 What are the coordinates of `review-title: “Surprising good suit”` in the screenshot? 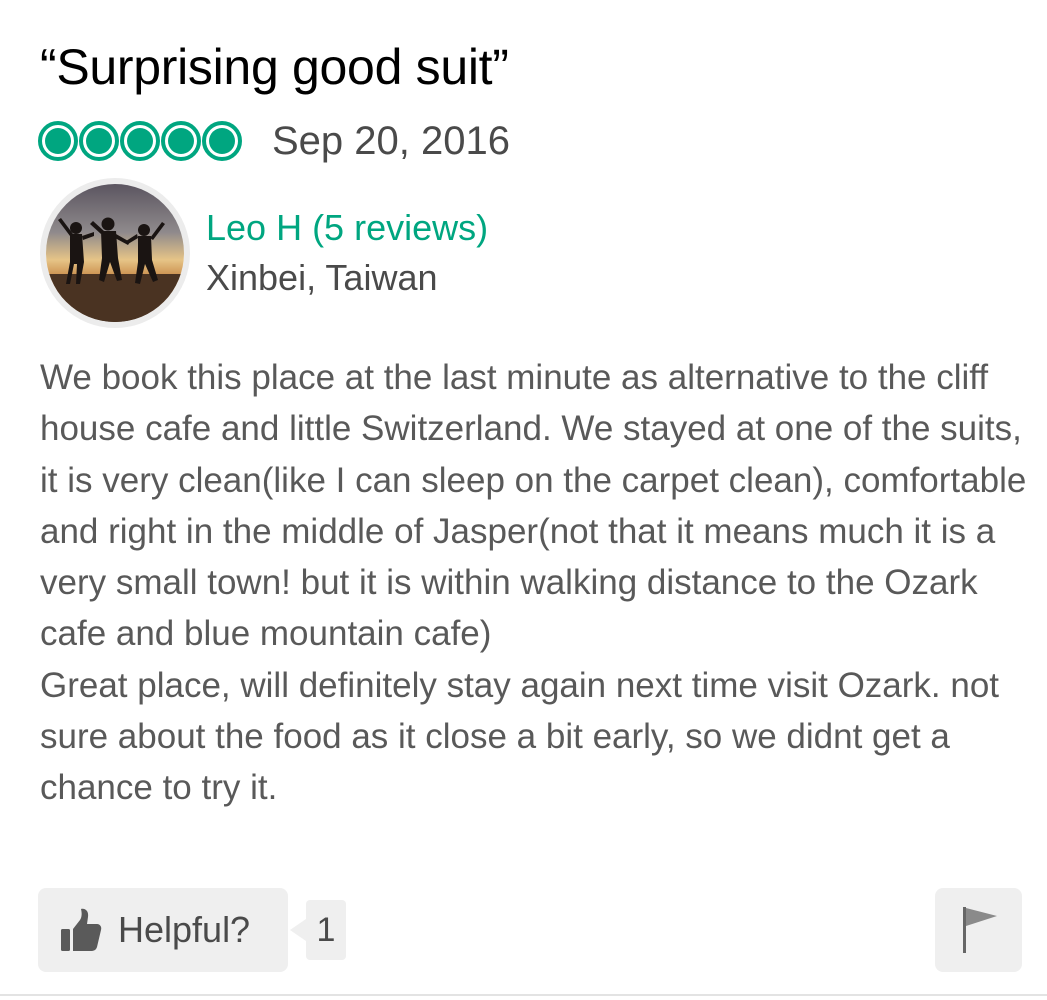 It's located at (274, 67).